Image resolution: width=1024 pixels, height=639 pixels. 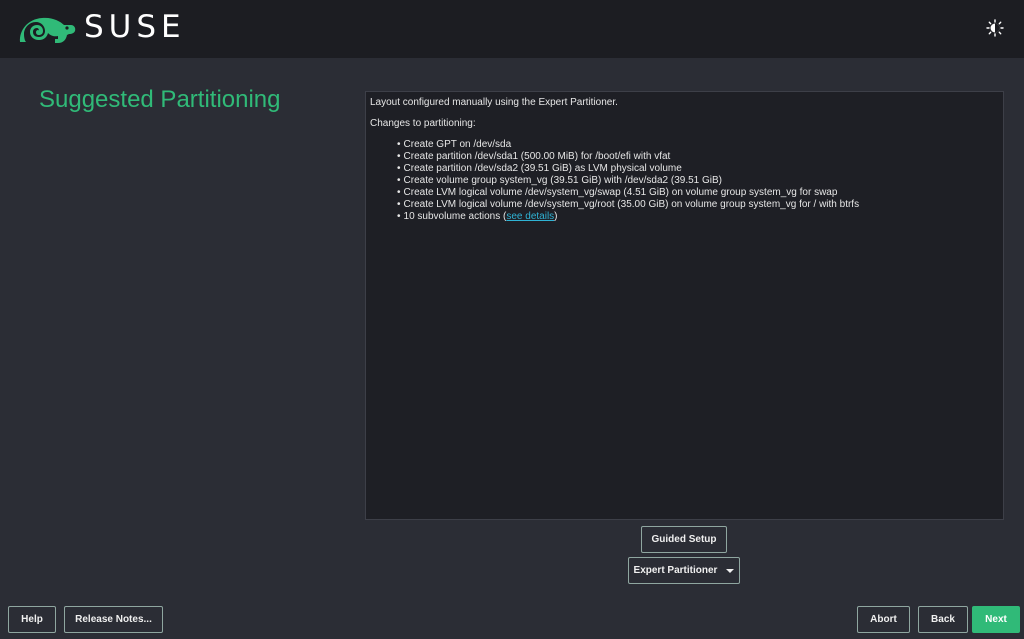 I want to click on guided-setup-label: Guided Setup, so click(x=684, y=539).